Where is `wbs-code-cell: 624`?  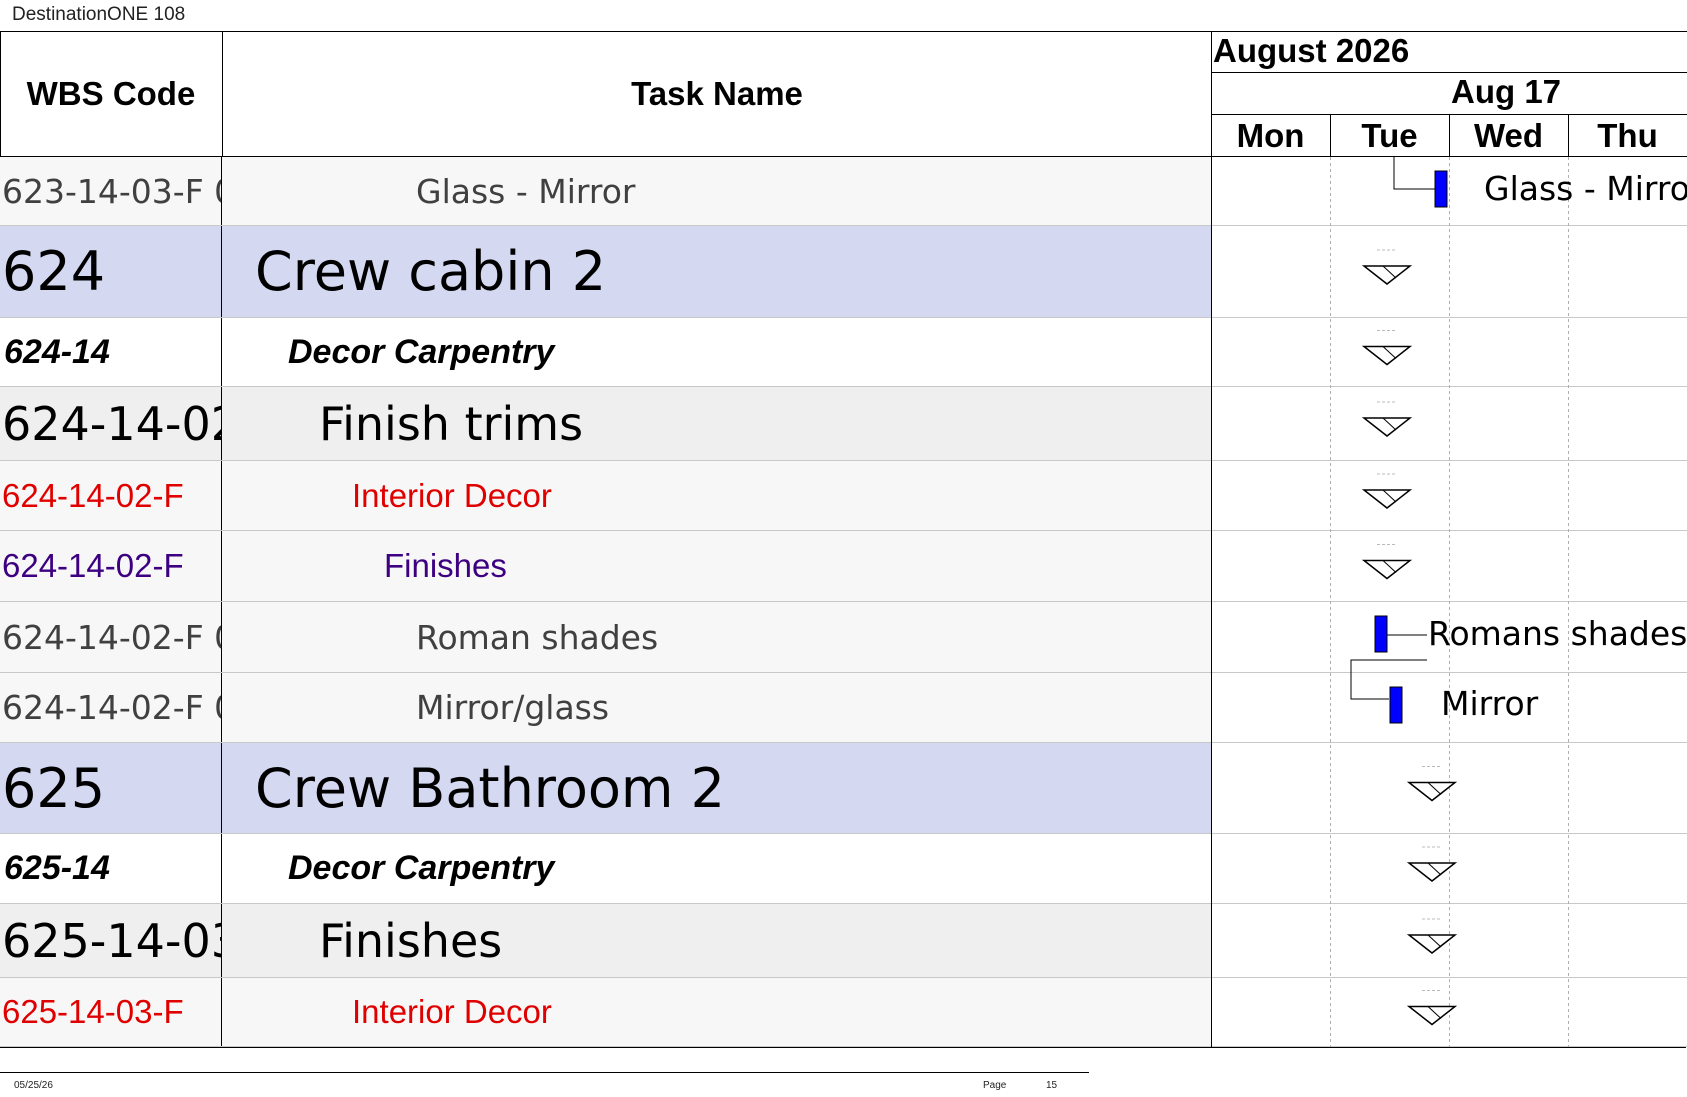
wbs-code-cell: 624 is located at coordinates (111, 271).